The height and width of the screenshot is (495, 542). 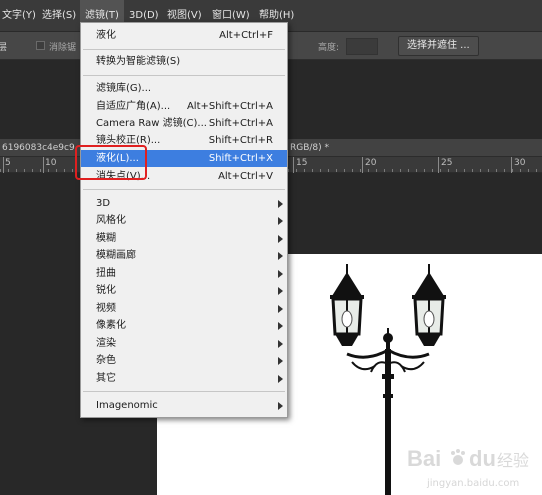 I want to click on menu-item-shortcut: Alt+Ctrl+V, so click(x=245, y=176).